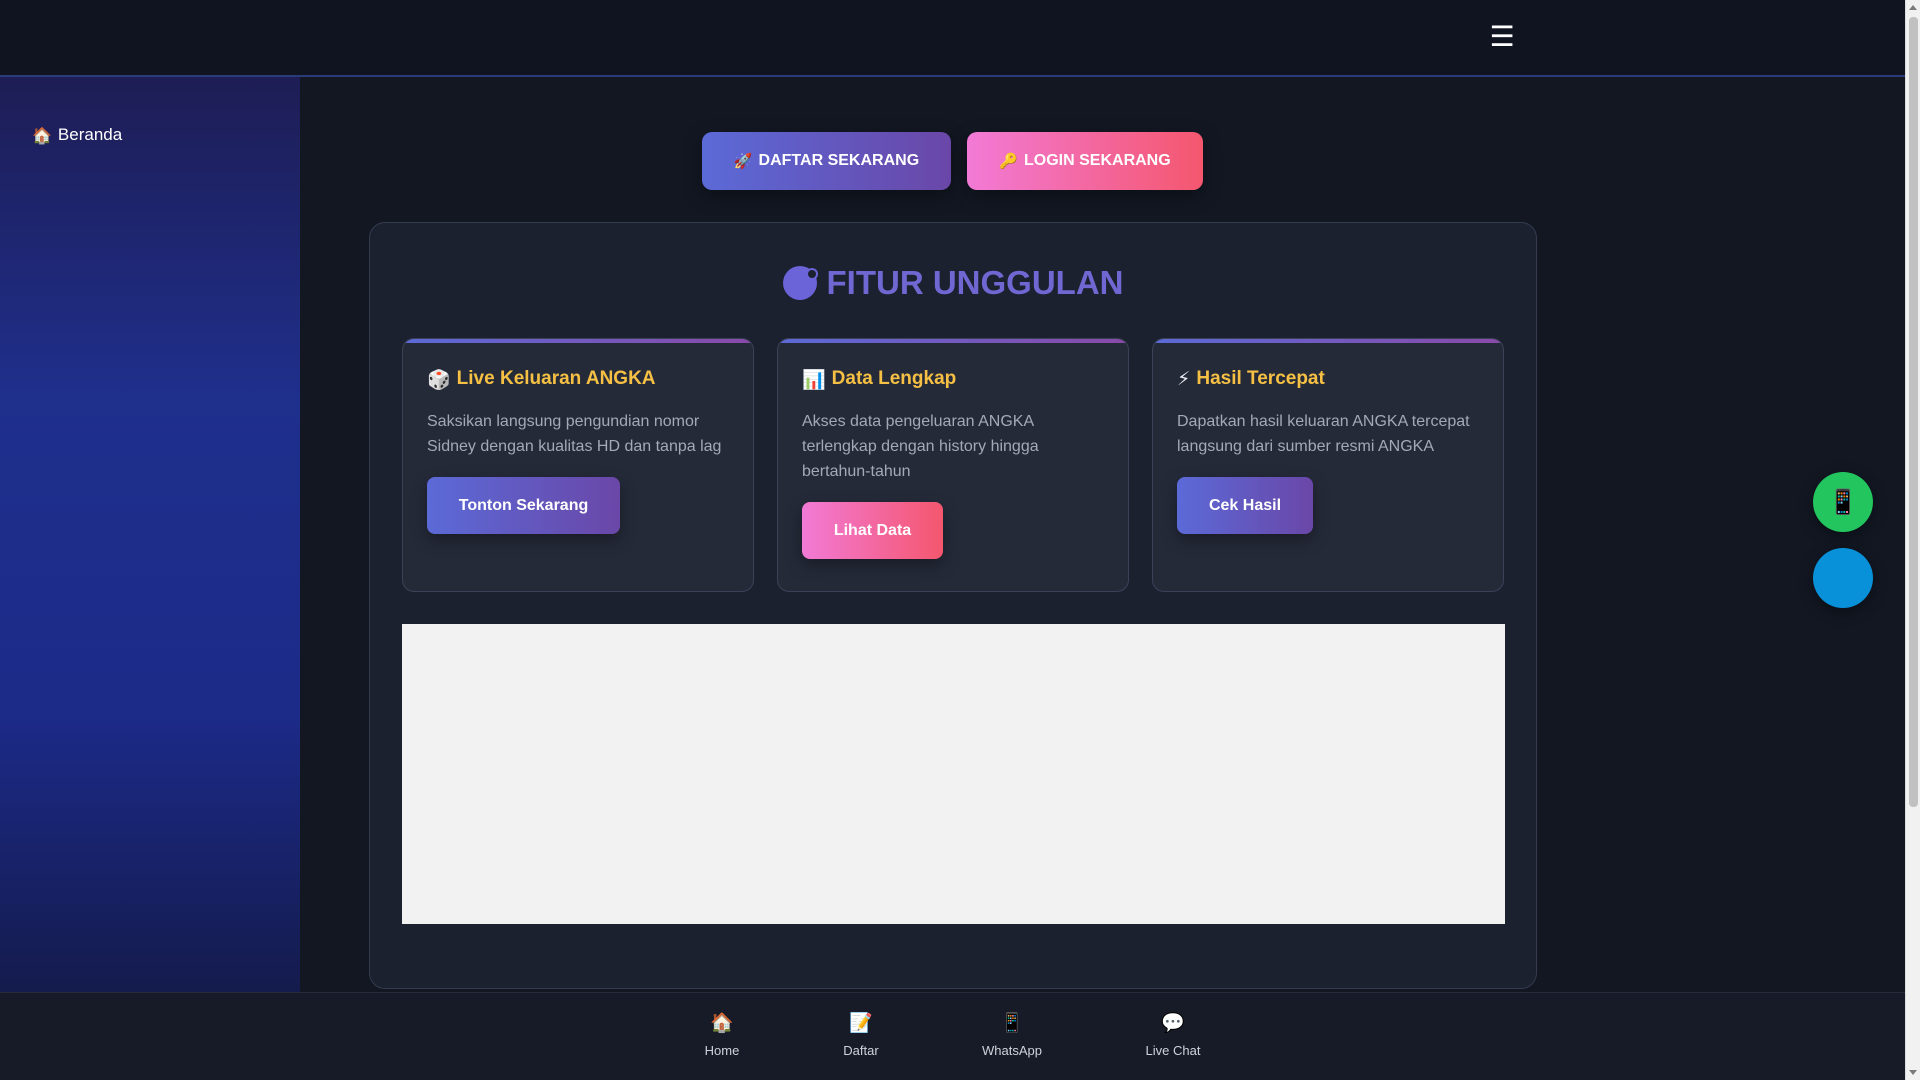 The width and height of the screenshot is (1920, 1080). Describe the element at coordinates (952, 1036) in the screenshot. I see `bottom-nav: 🏠 Home 📝 Daftar 📱 WhatsApp 💬 Live Chat` at that location.